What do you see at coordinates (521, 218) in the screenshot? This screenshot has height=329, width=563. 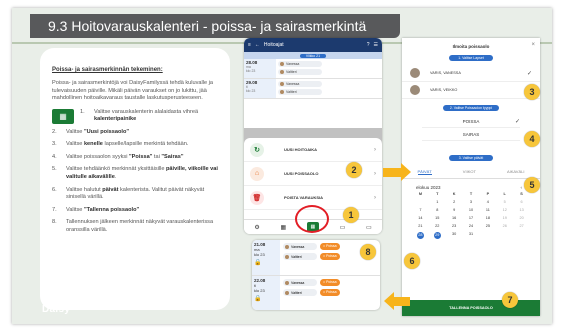 I see `calendar-day: 20` at bounding box center [521, 218].